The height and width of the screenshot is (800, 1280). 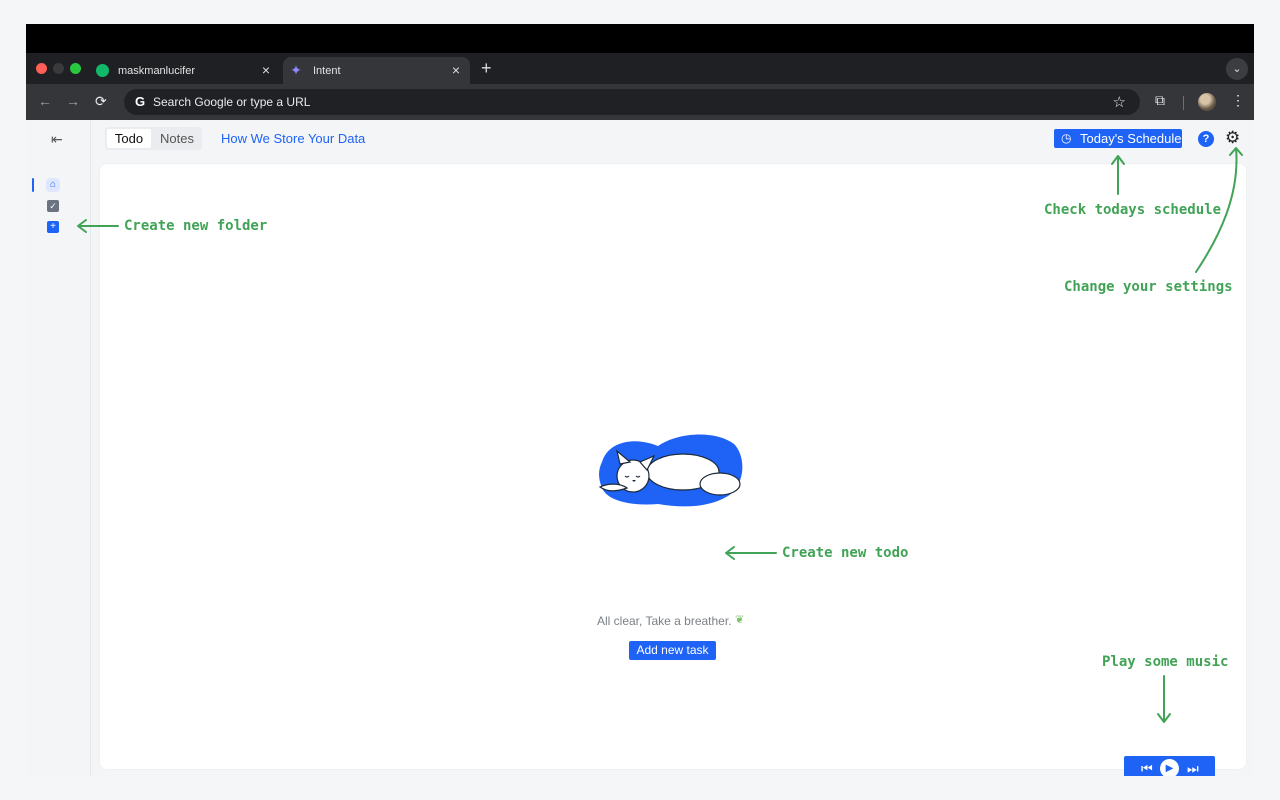 I want to click on annotation-check-schedule: Check todays schedule, so click(x=1133, y=210).